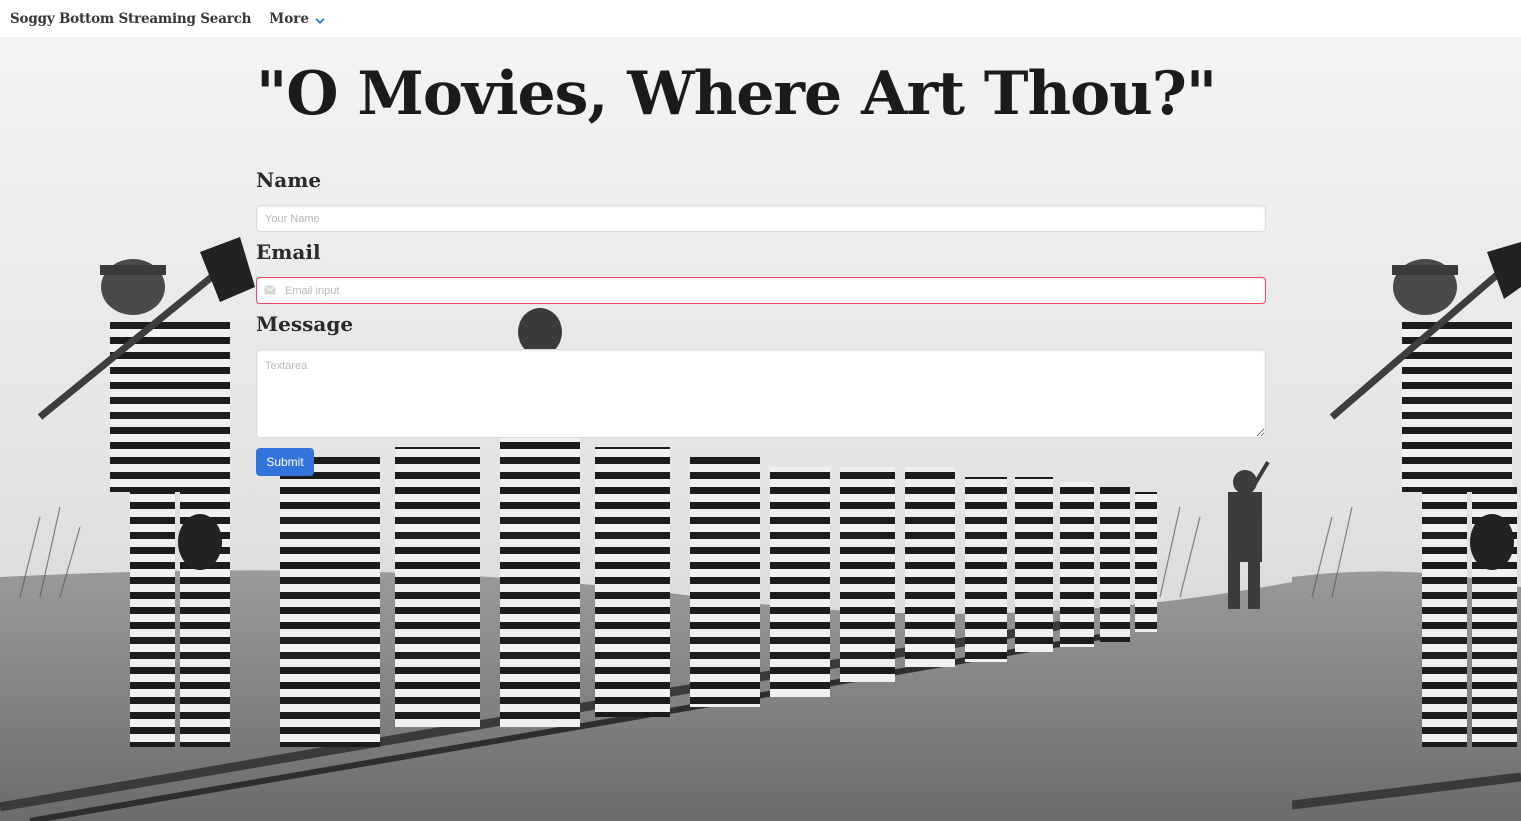 The image size is (1521, 821). What do you see at coordinates (305, 324) in the screenshot?
I see `message-label: Message` at bounding box center [305, 324].